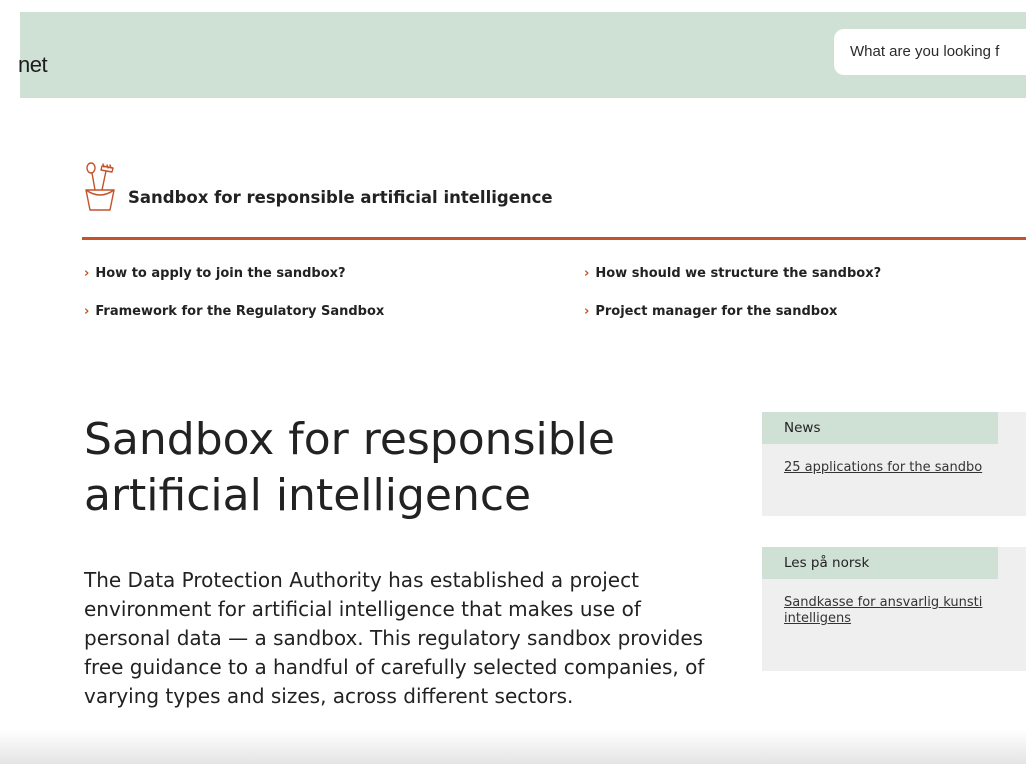 The image size is (1026, 764). Describe the element at coordinates (33, 65) in the screenshot. I see `site-logo: net` at that location.